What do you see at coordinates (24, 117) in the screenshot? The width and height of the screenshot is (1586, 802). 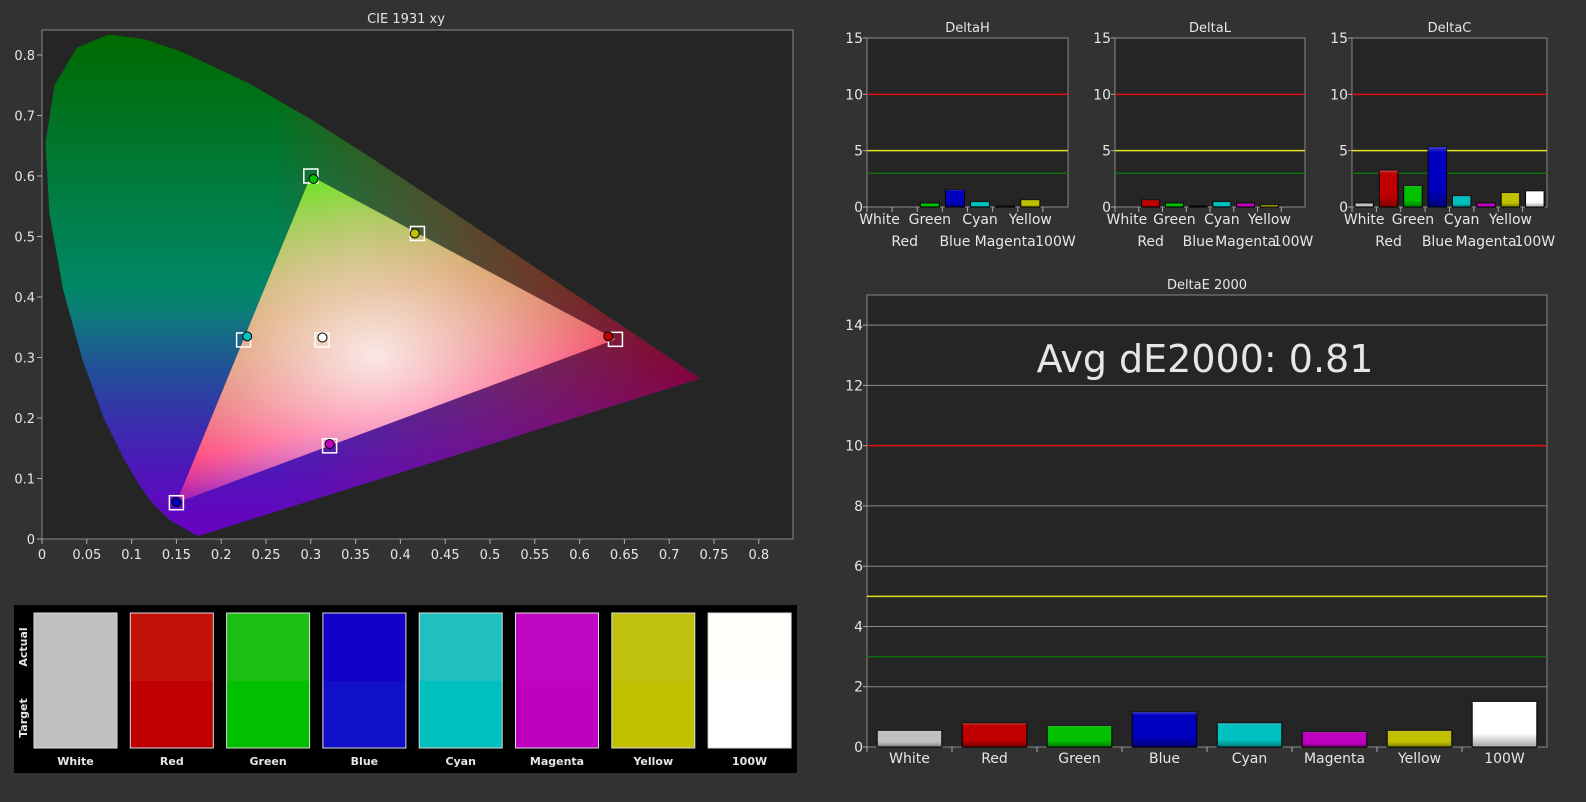 I see `y-tick-label: 0.7` at bounding box center [24, 117].